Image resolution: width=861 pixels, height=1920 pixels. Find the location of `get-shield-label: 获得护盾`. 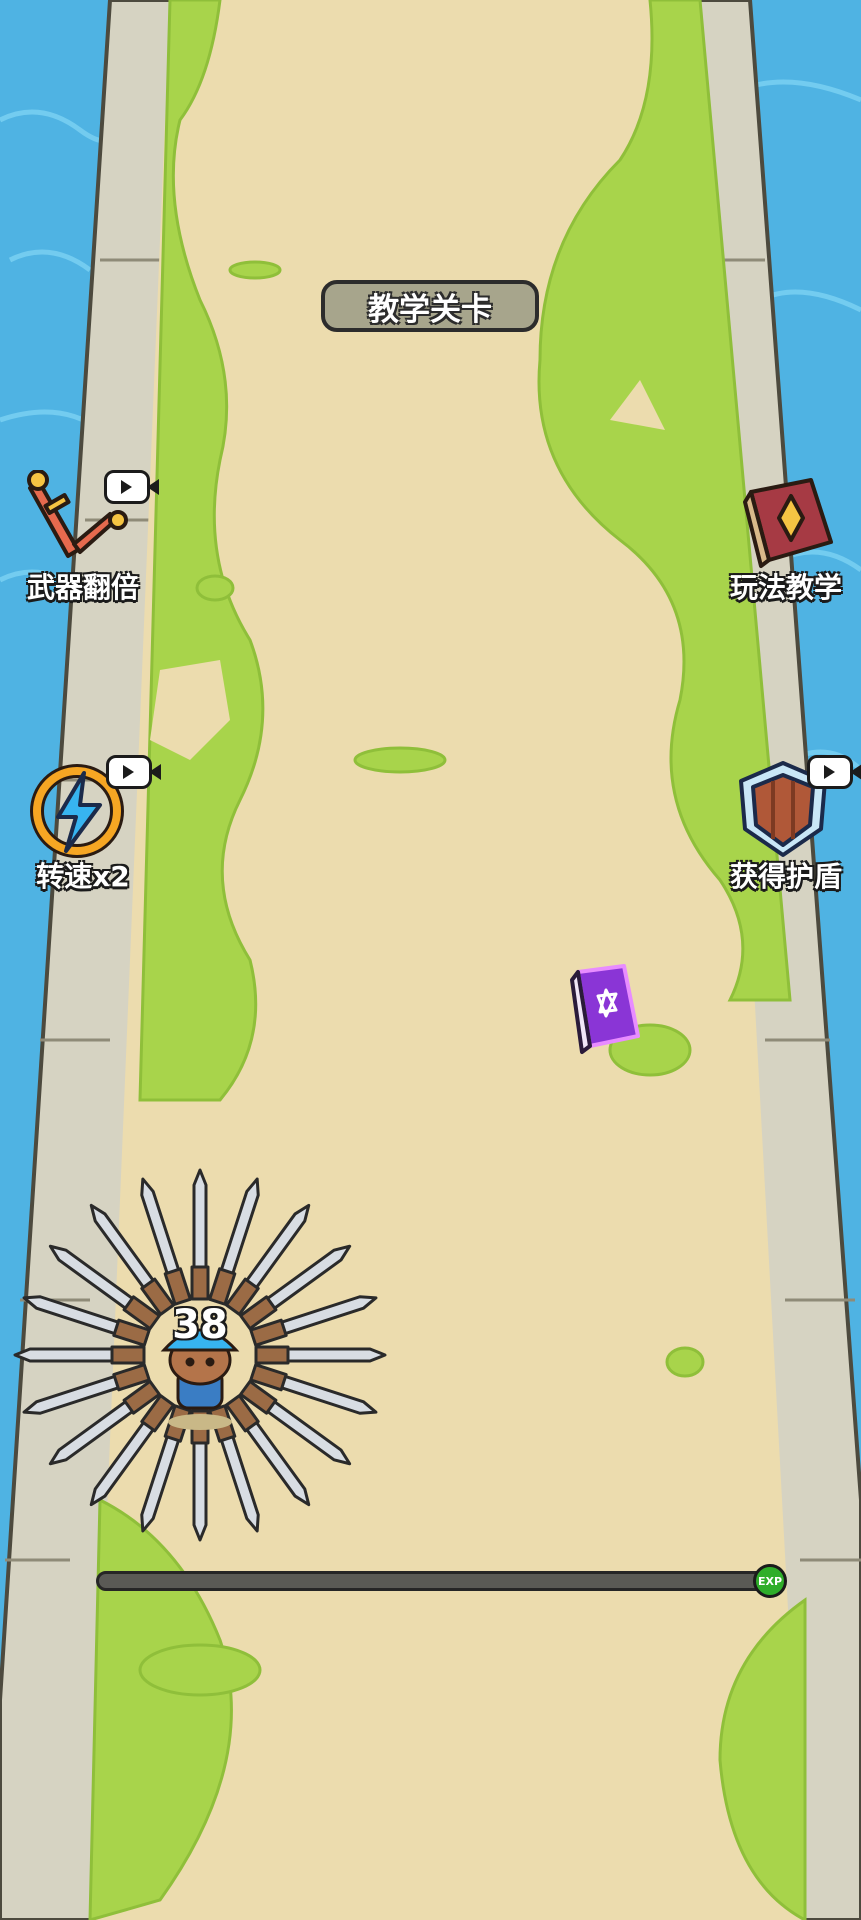

get-shield-label: 获得护盾 is located at coordinates (785, 876).